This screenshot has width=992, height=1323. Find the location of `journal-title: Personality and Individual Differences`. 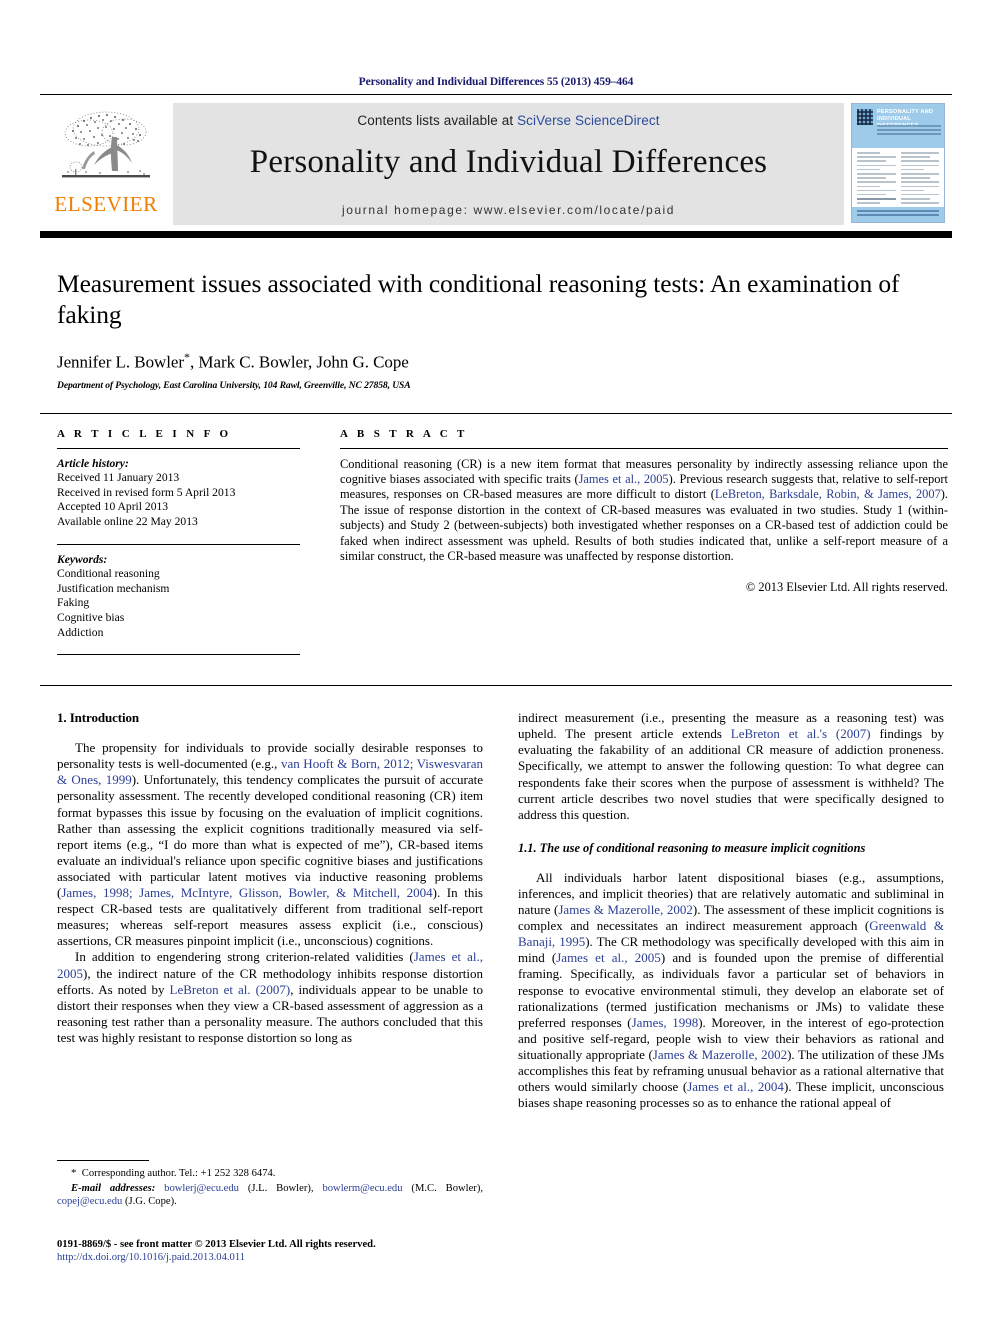

journal-title: Personality and Individual Differences is located at coordinates (508, 162).